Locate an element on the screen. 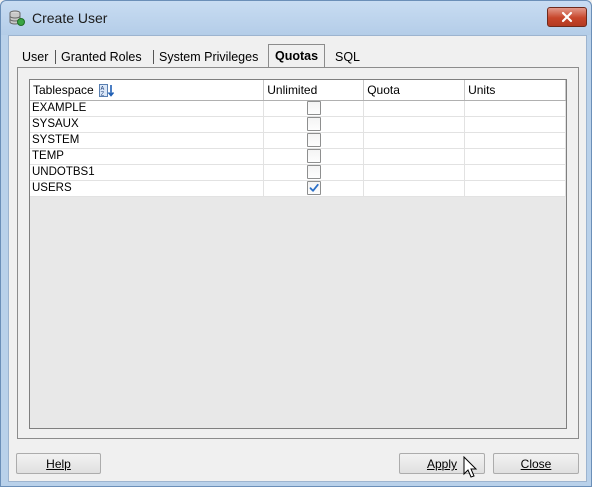 This screenshot has height=487, width=592. window-close-button is located at coordinates (567, 17).